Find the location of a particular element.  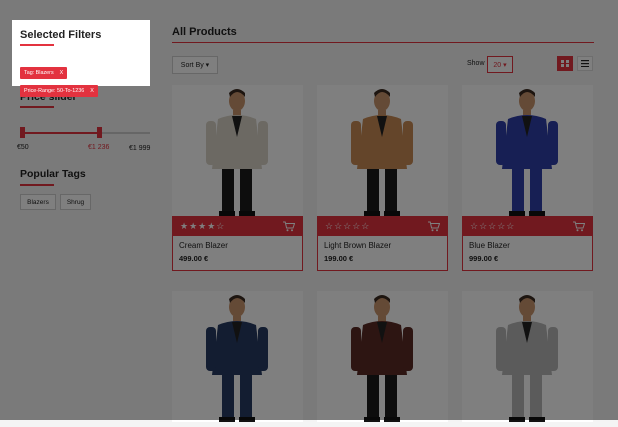

selected-filters-title: Selected Filters is located at coordinates (61, 35).